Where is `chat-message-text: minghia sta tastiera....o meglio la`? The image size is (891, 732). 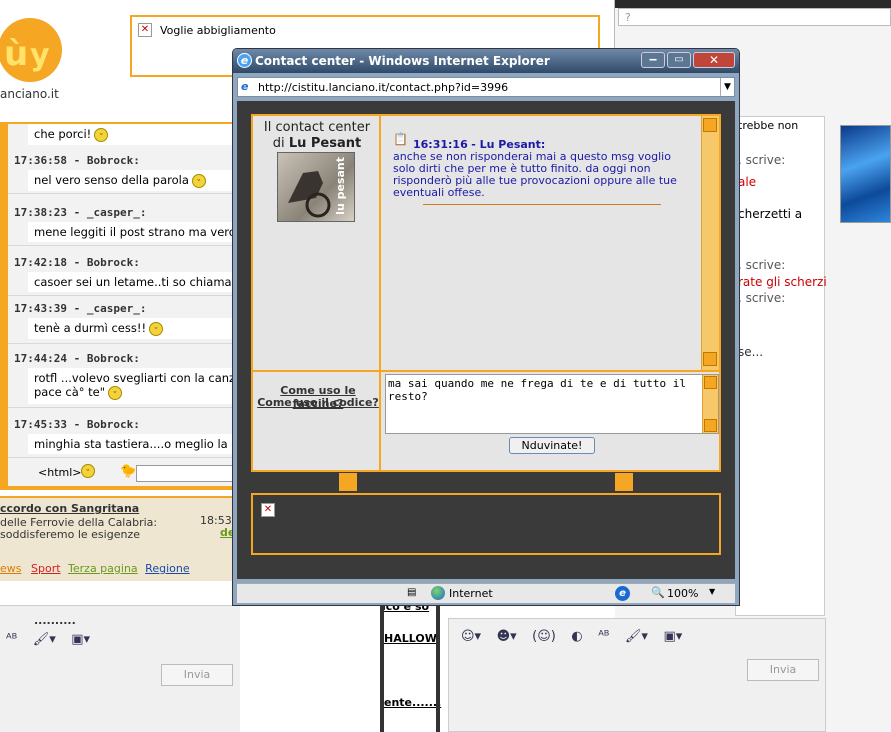 chat-message-text: minghia sta tastiera....o meglio la is located at coordinates (136, 444).